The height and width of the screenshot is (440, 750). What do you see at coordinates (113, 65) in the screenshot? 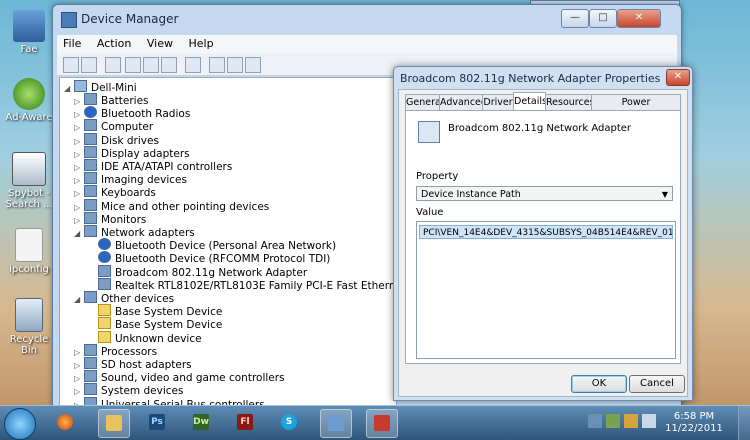
I see `up-icon` at bounding box center [113, 65].